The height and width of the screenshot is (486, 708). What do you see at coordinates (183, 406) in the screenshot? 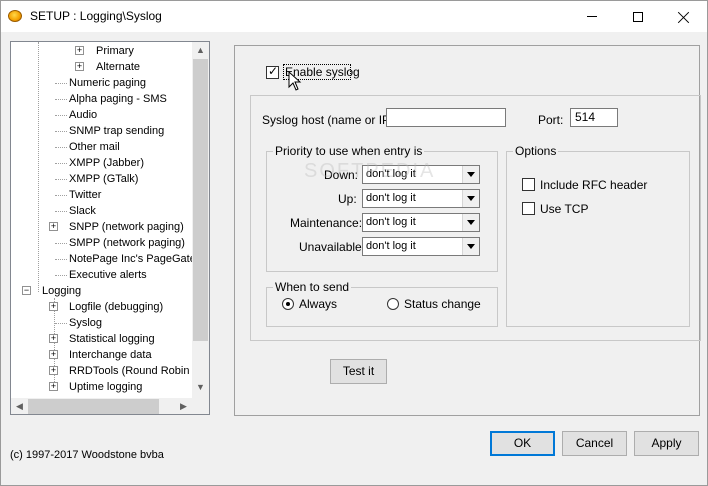
I see `scroll-right-icon: ▶` at bounding box center [183, 406].